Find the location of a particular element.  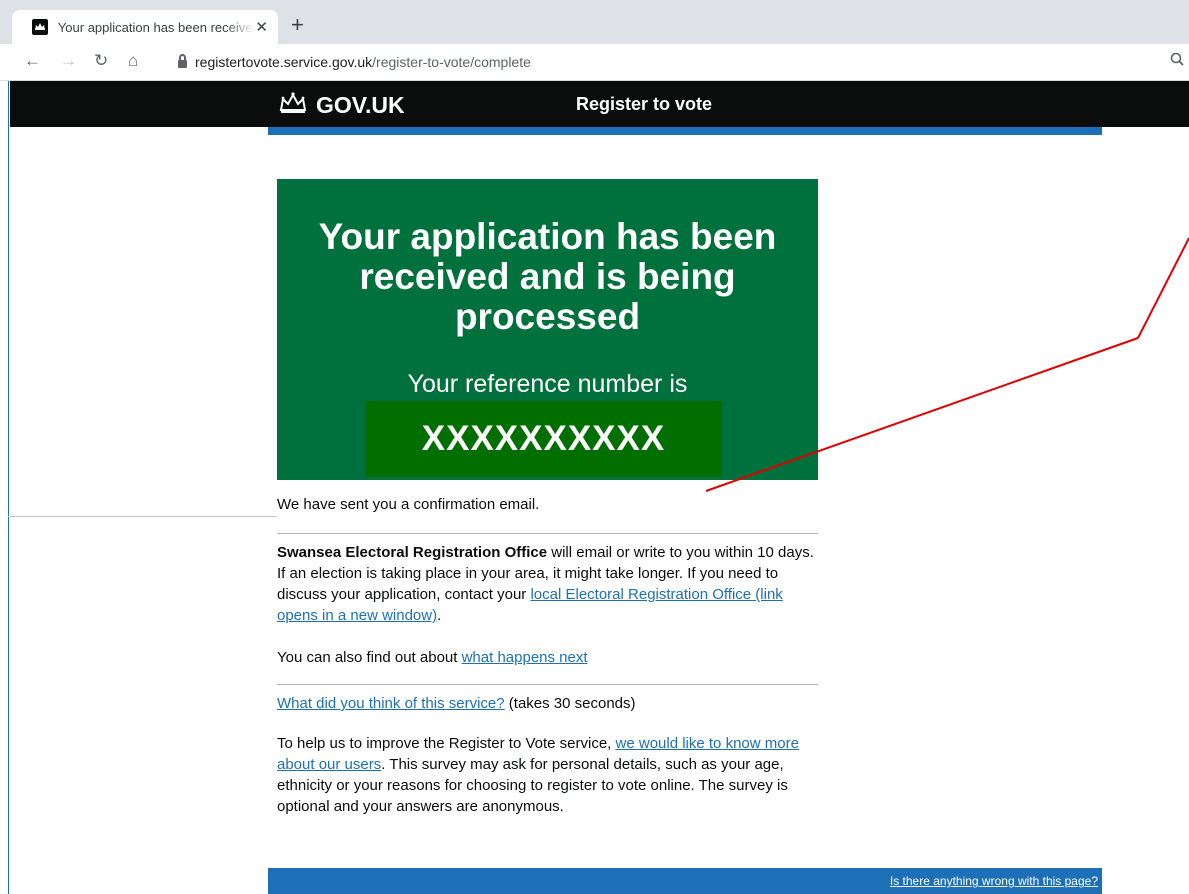

govuk-logo: GOV.UK is located at coordinates (341, 105).